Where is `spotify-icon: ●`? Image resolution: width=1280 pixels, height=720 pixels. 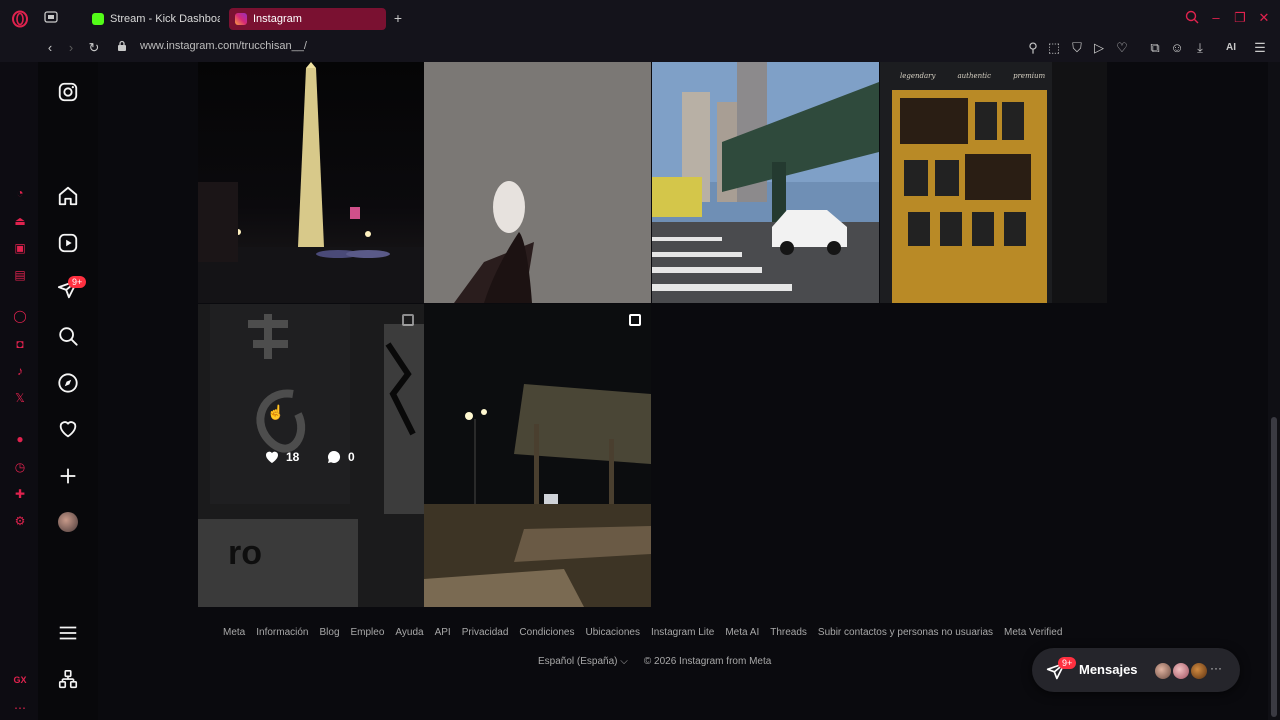
spotify-icon: ● is located at coordinates (20, 439).